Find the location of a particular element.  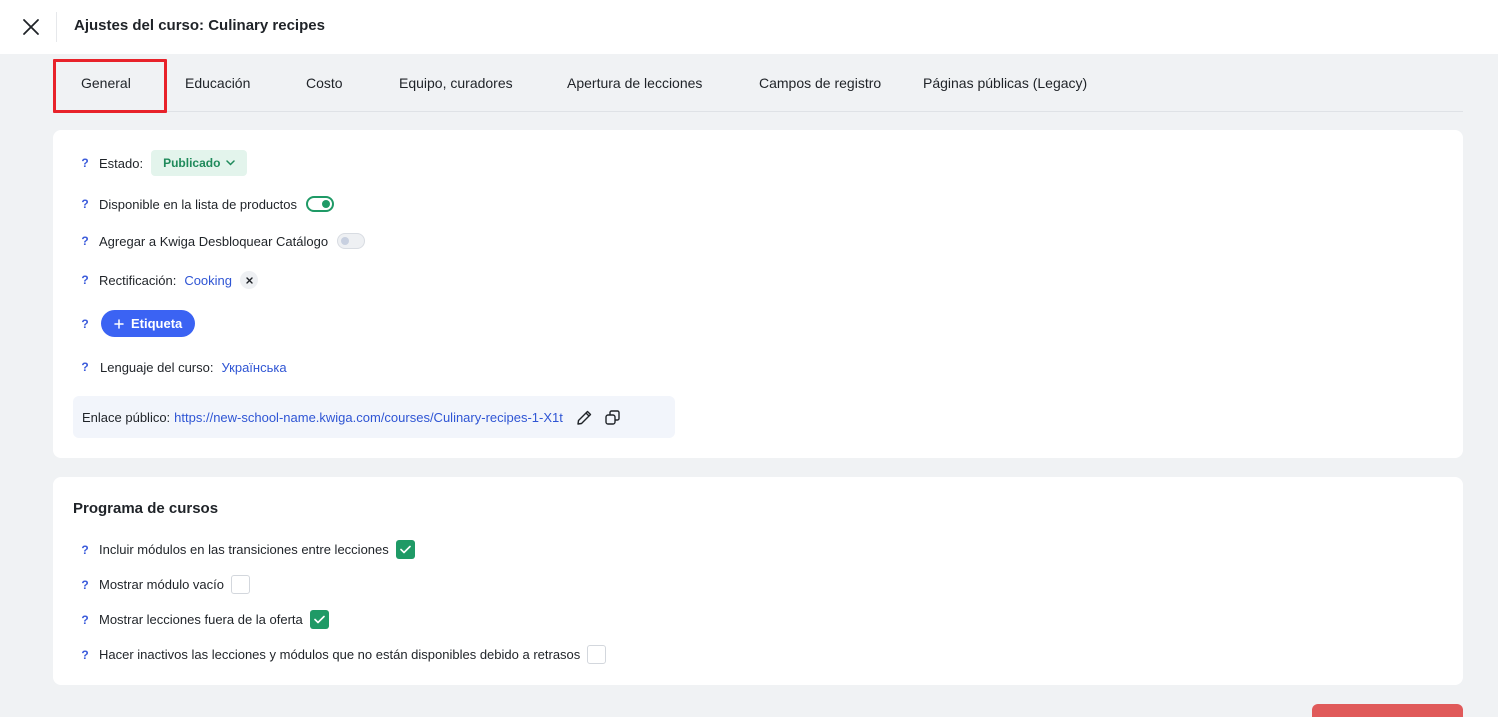

close-button is located at coordinates (31, 27).